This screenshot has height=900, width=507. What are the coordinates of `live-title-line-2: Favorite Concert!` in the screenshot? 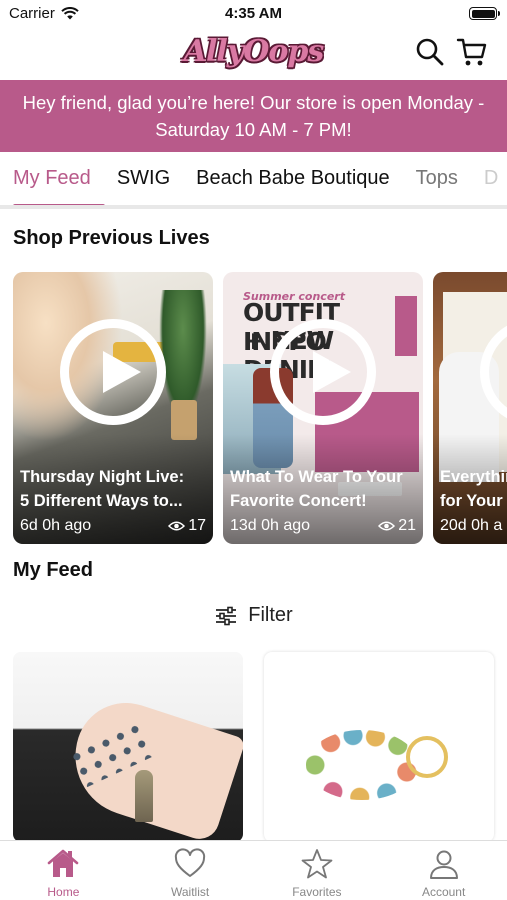 It's located at (298, 501).